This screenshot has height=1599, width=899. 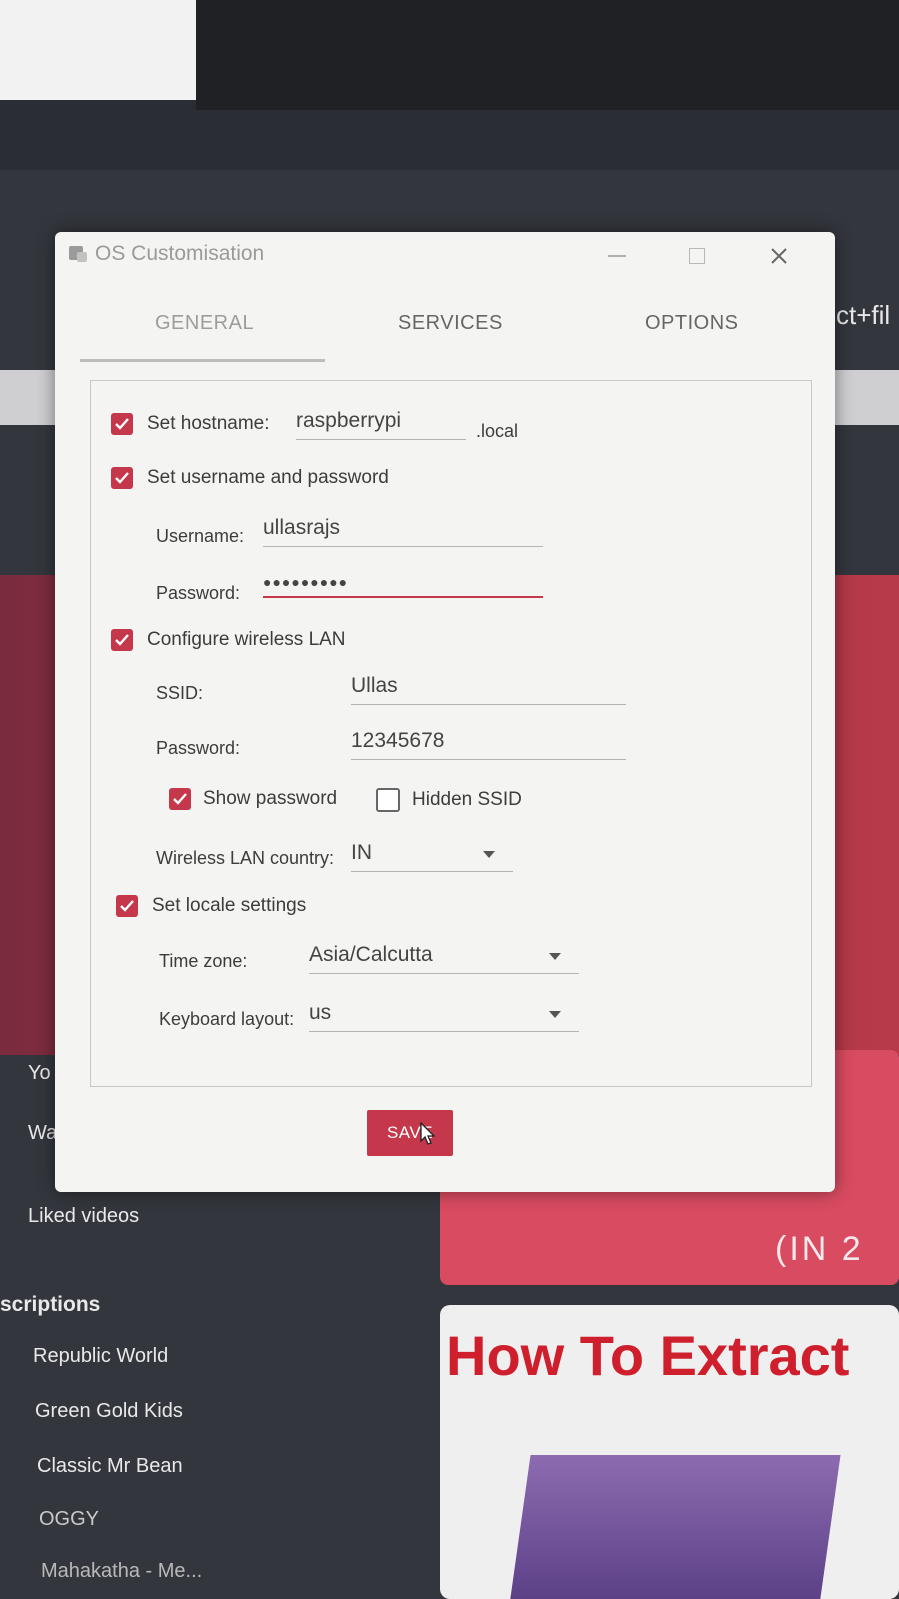 I want to click on password-label: Password:, so click(x=198, y=593).